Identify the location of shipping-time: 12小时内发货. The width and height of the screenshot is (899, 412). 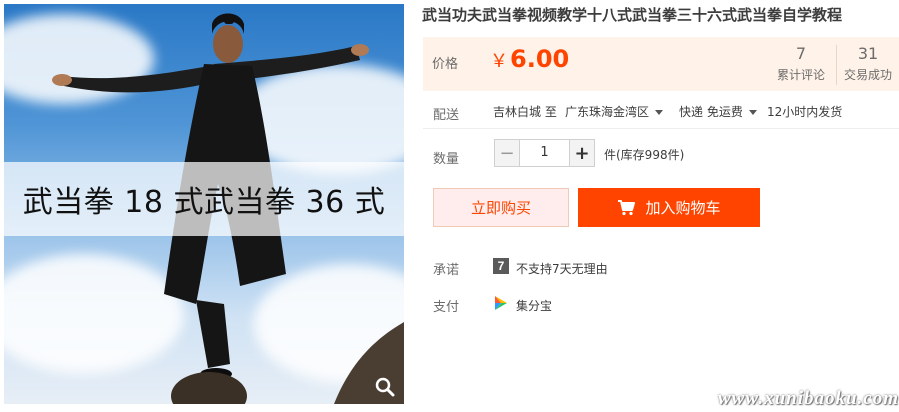
(805, 112).